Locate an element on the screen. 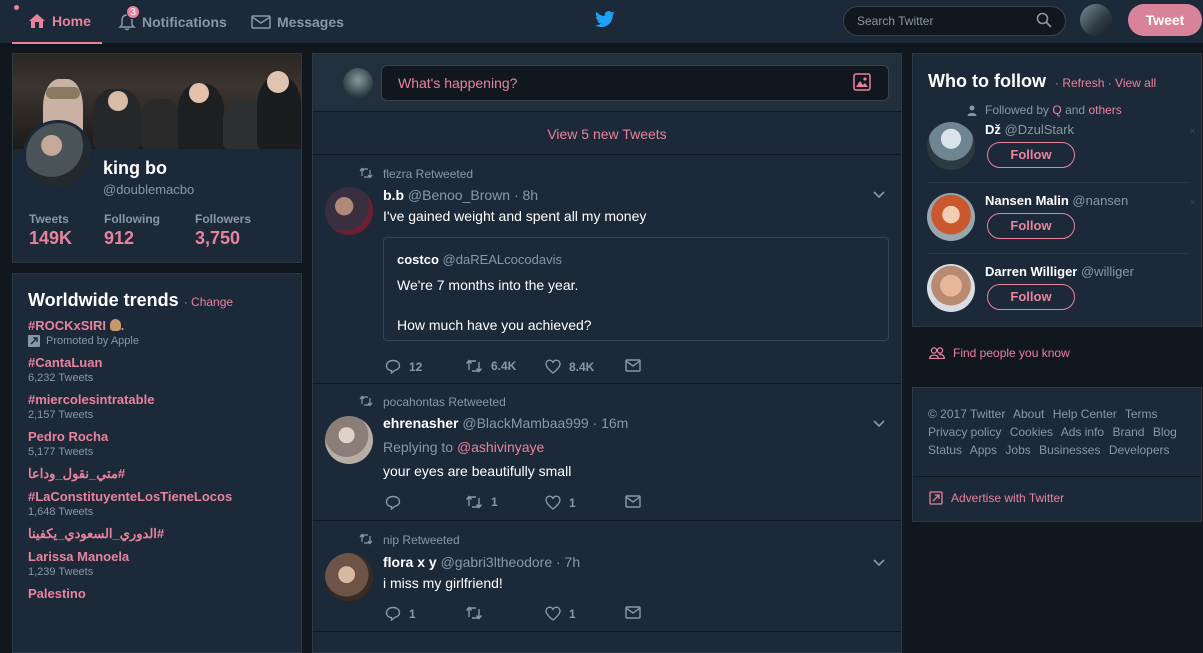 The image size is (1203, 653). suggested-user: Darren Williger @williger Follow is located at coordinates (1063, 298).